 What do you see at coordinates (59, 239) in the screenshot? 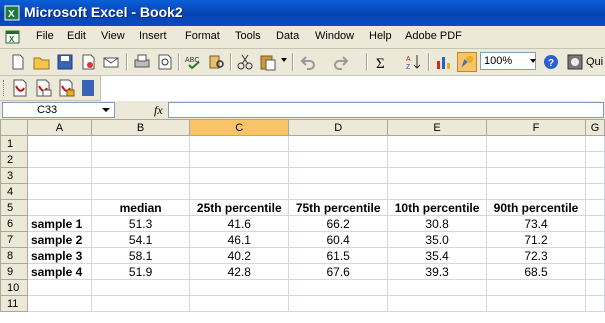
I see `cell-a7: sample 2` at bounding box center [59, 239].